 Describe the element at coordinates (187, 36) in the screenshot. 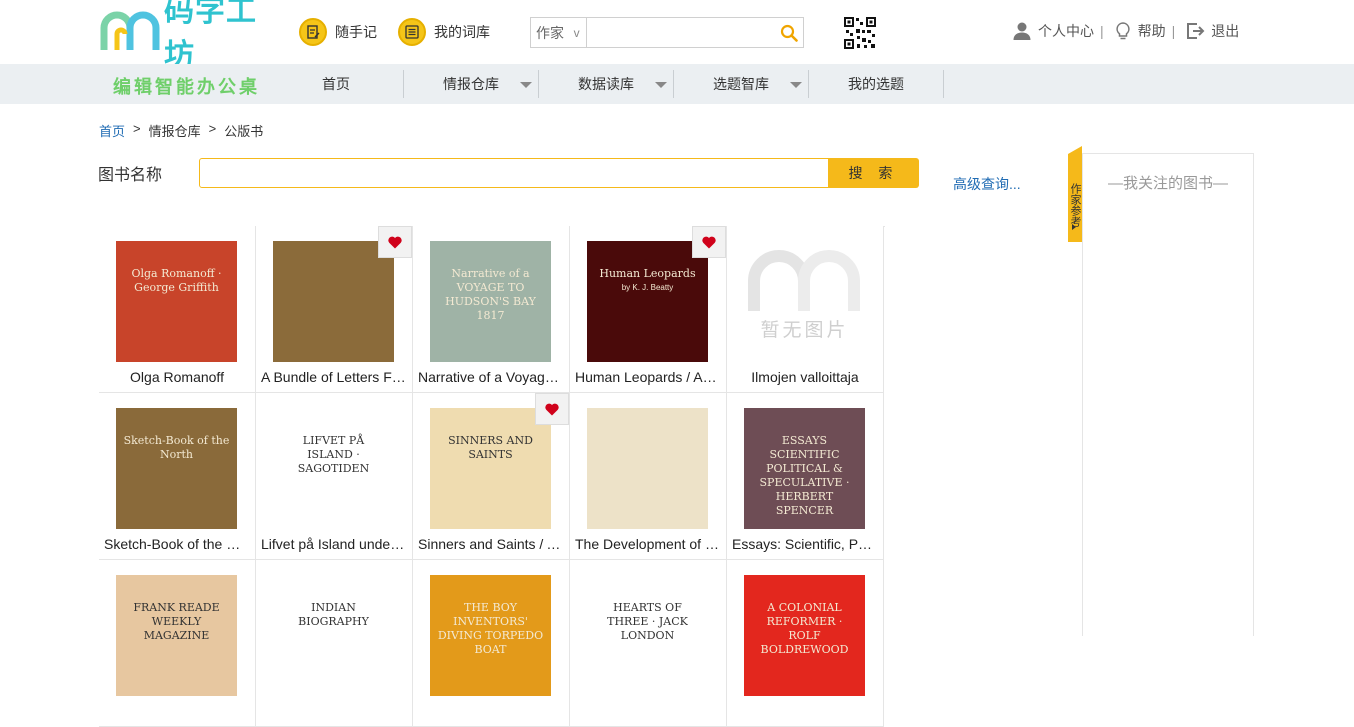

I see `site-logo: 码字工坊` at that location.